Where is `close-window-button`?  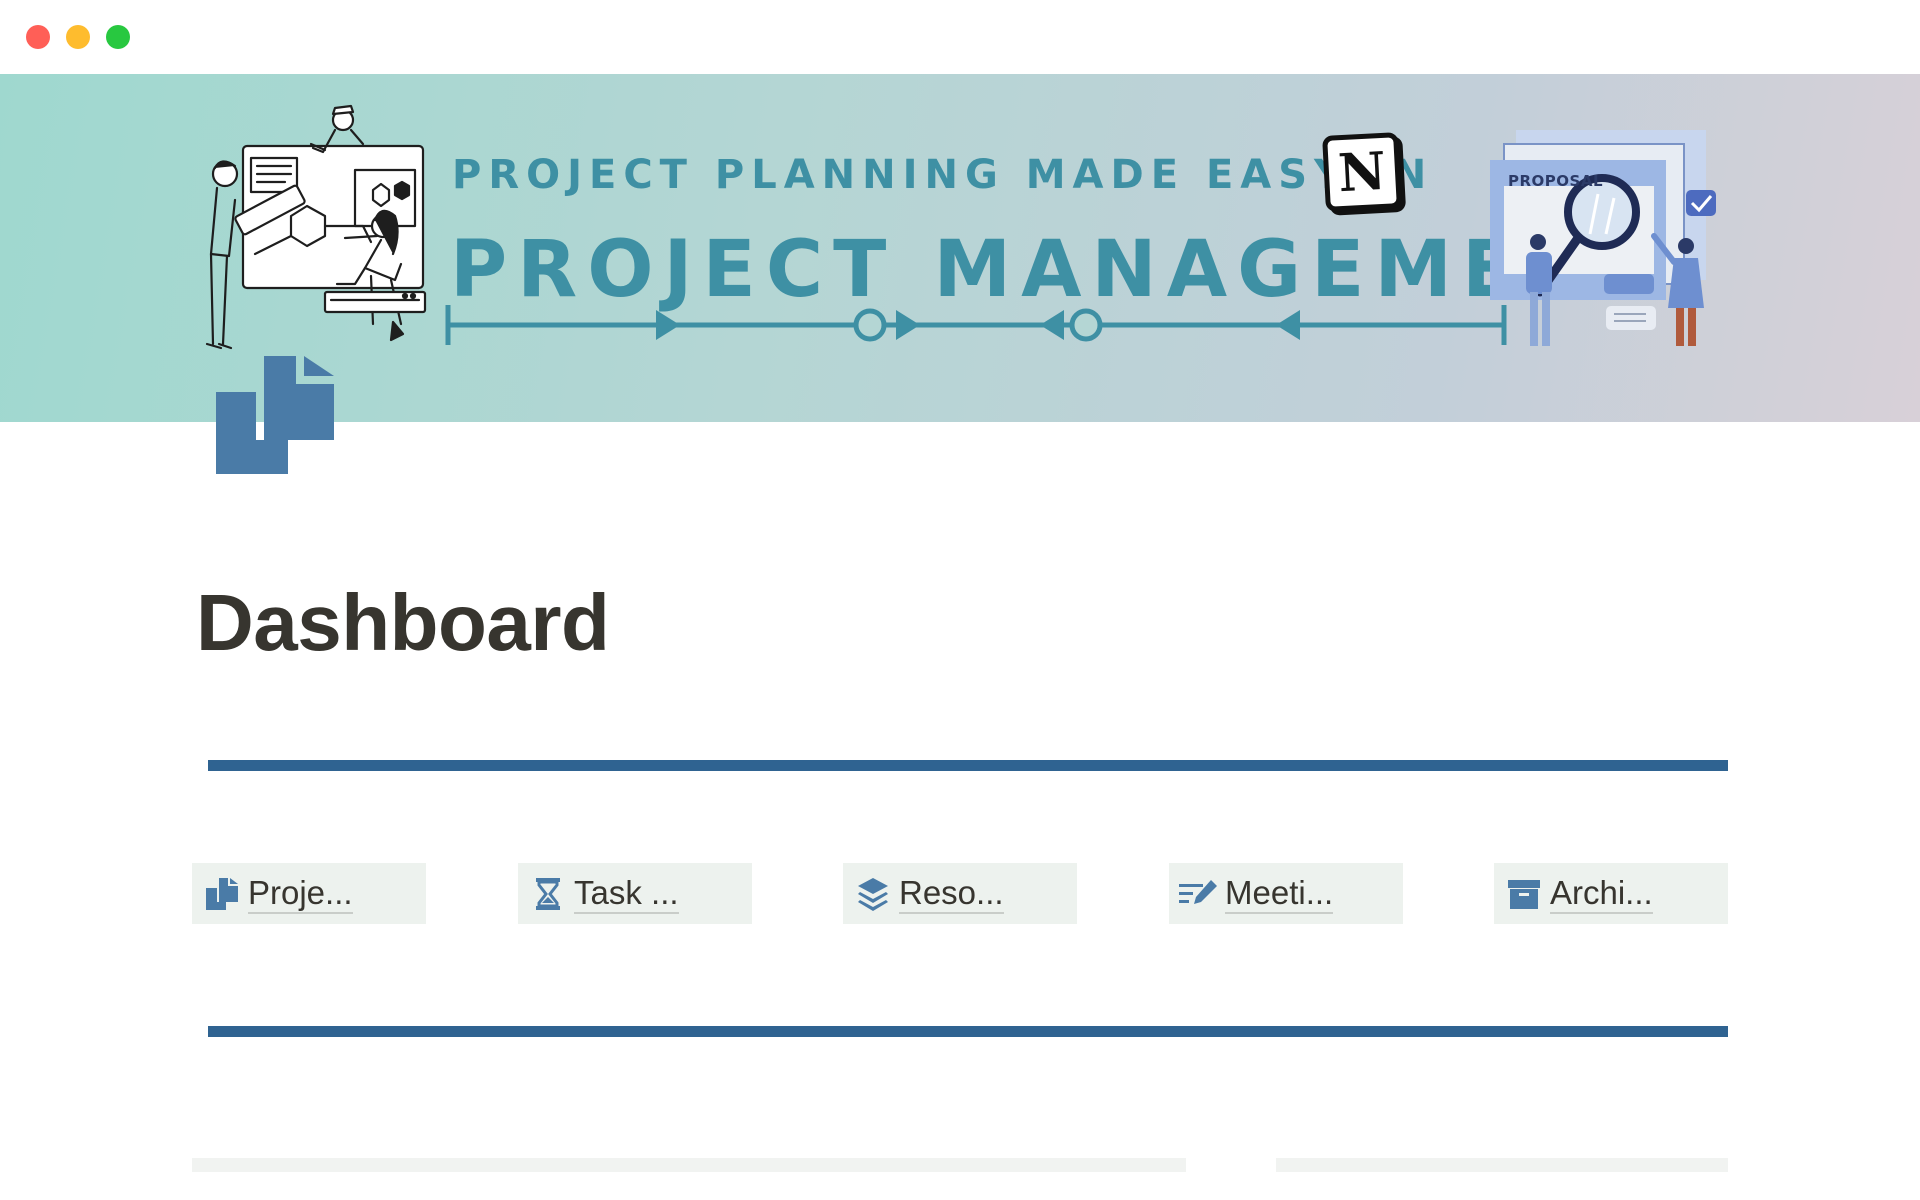
close-window-button is located at coordinates (38, 37).